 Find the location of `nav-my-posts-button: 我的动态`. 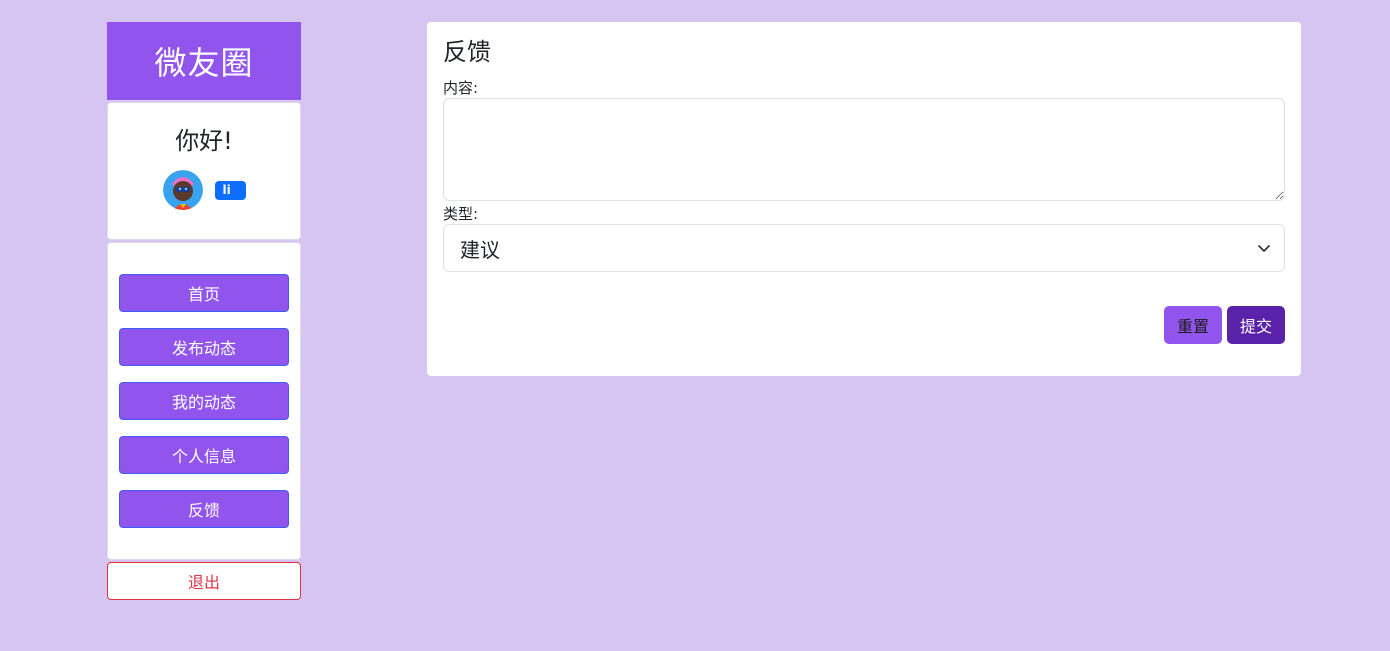

nav-my-posts-button: 我的动态 is located at coordinates (204, 401).